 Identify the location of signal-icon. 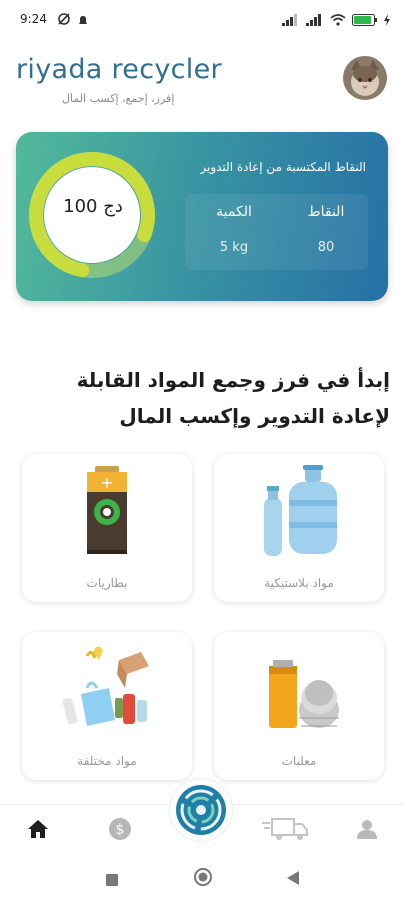
(291, 20).